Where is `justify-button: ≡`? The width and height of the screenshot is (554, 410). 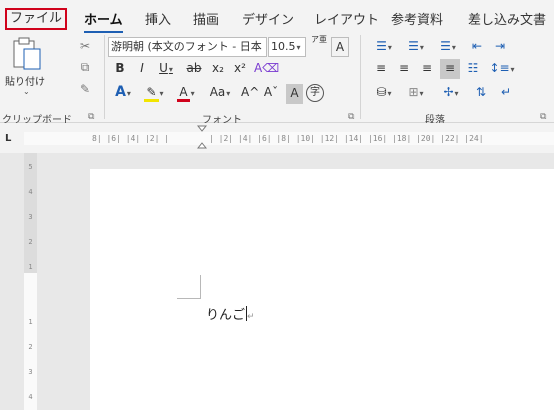 justify-button: ≡ is located at coordinates (450, 69).